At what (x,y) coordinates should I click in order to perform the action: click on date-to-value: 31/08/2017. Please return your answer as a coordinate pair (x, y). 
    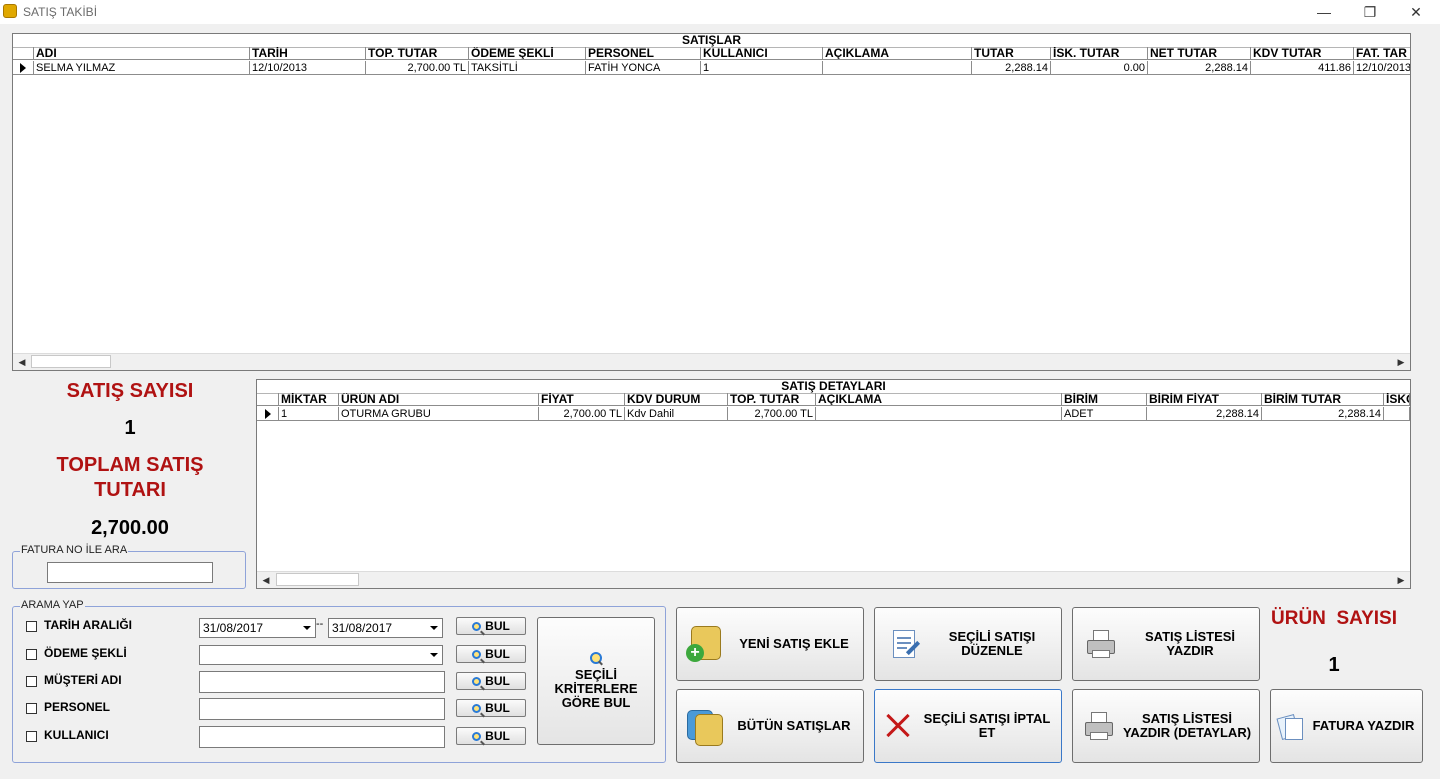
    Looking at the image, I should click on (362, 628).